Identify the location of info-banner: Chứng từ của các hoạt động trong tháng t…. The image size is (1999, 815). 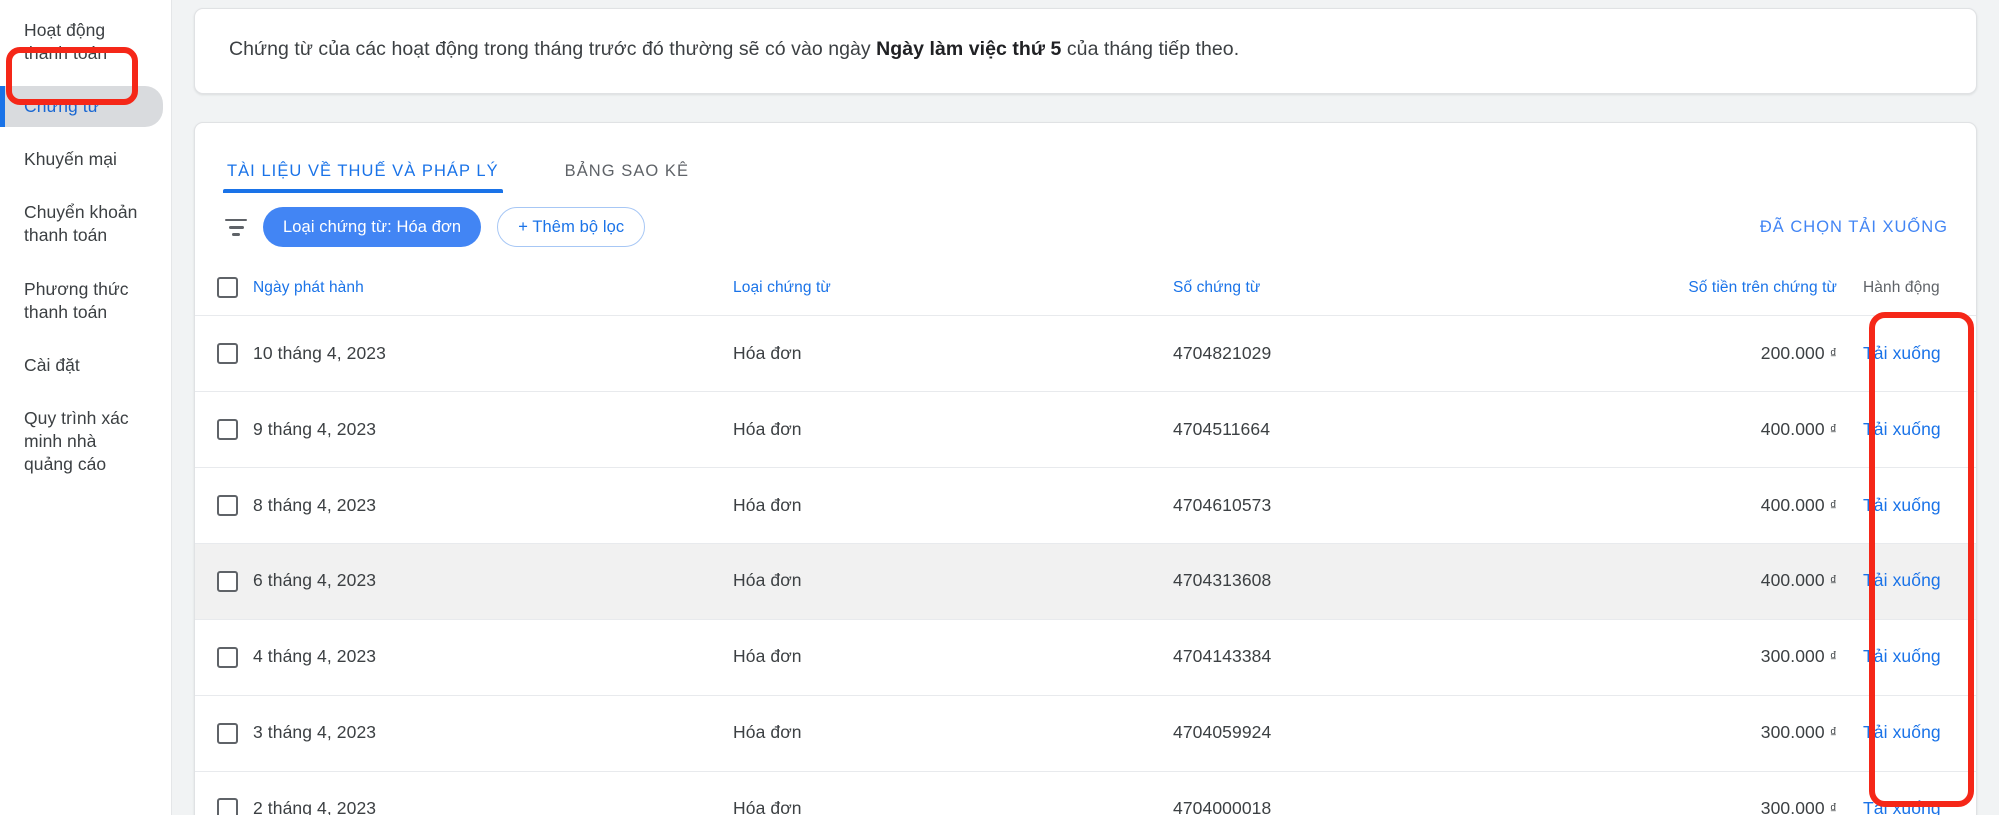
(1085, 51).